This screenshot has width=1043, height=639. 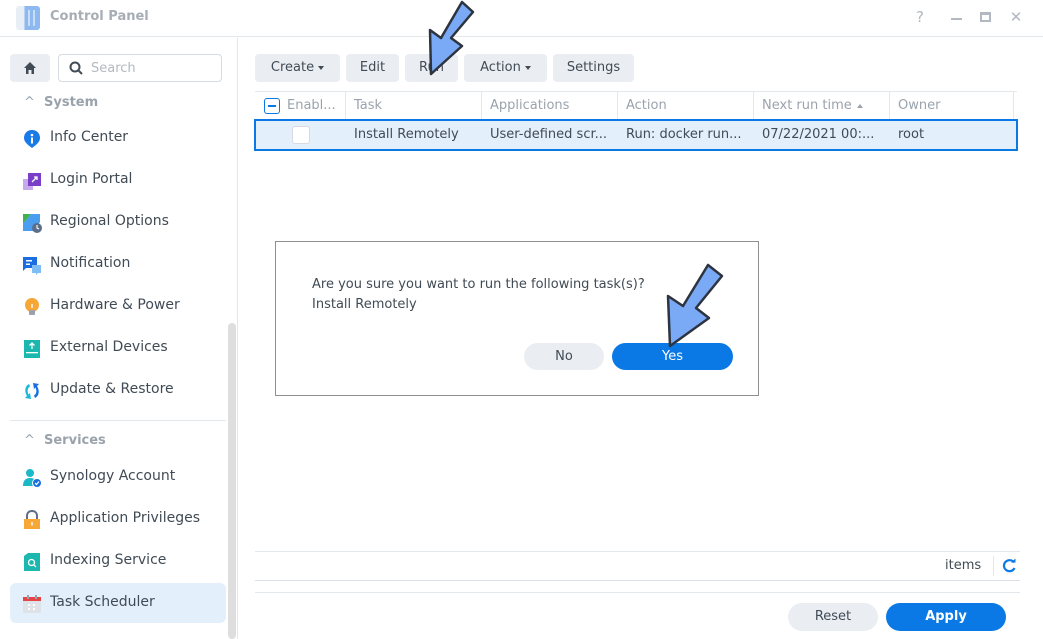 What do you see at coordinates (833, 617) in the screenshot?
I see `reset-button: Reset` at bounding box center [833, 617].